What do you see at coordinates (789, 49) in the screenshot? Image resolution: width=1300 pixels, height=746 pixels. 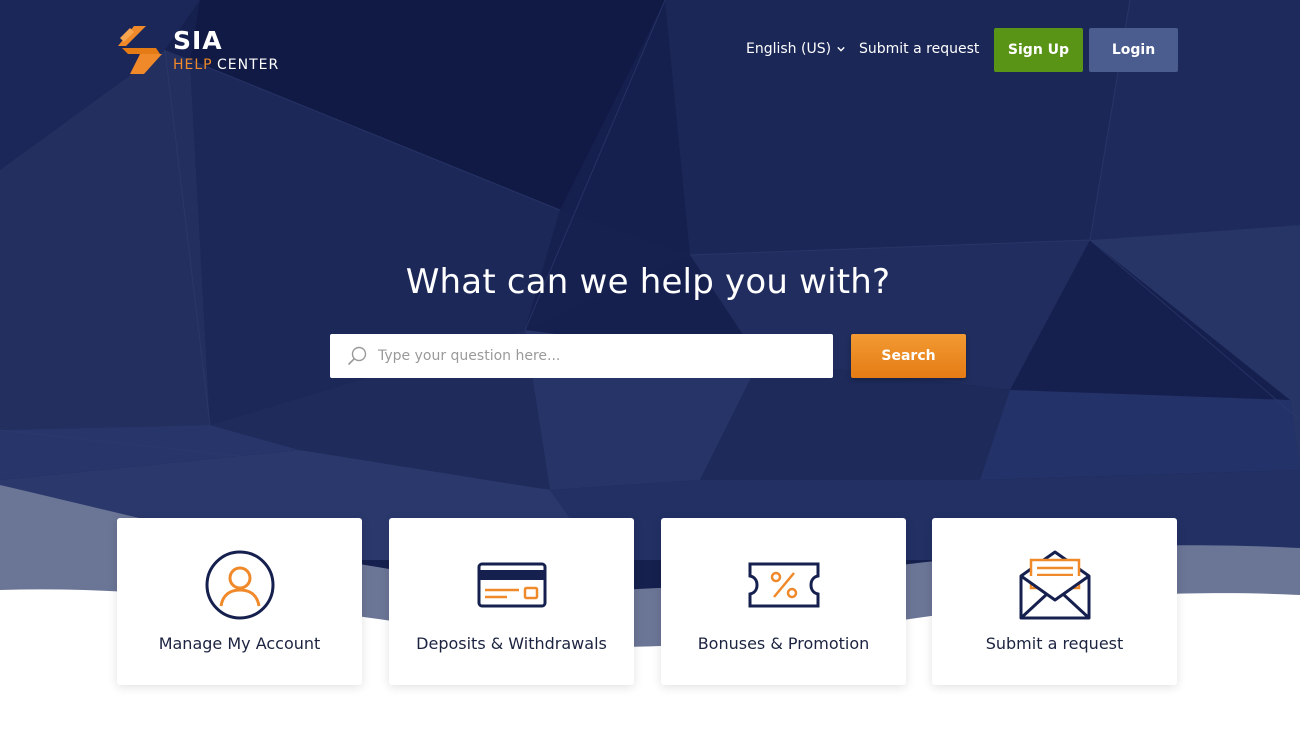 I see `language-label: English (US)` at bounding box center [789, 49].